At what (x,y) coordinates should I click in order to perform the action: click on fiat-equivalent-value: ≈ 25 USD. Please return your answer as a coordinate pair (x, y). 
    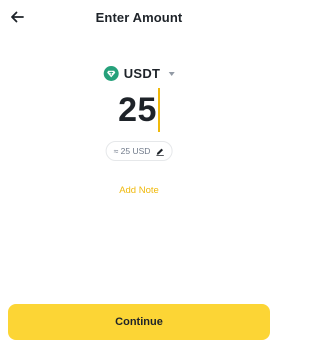
    Looking at the image, I should click on (132, 151).